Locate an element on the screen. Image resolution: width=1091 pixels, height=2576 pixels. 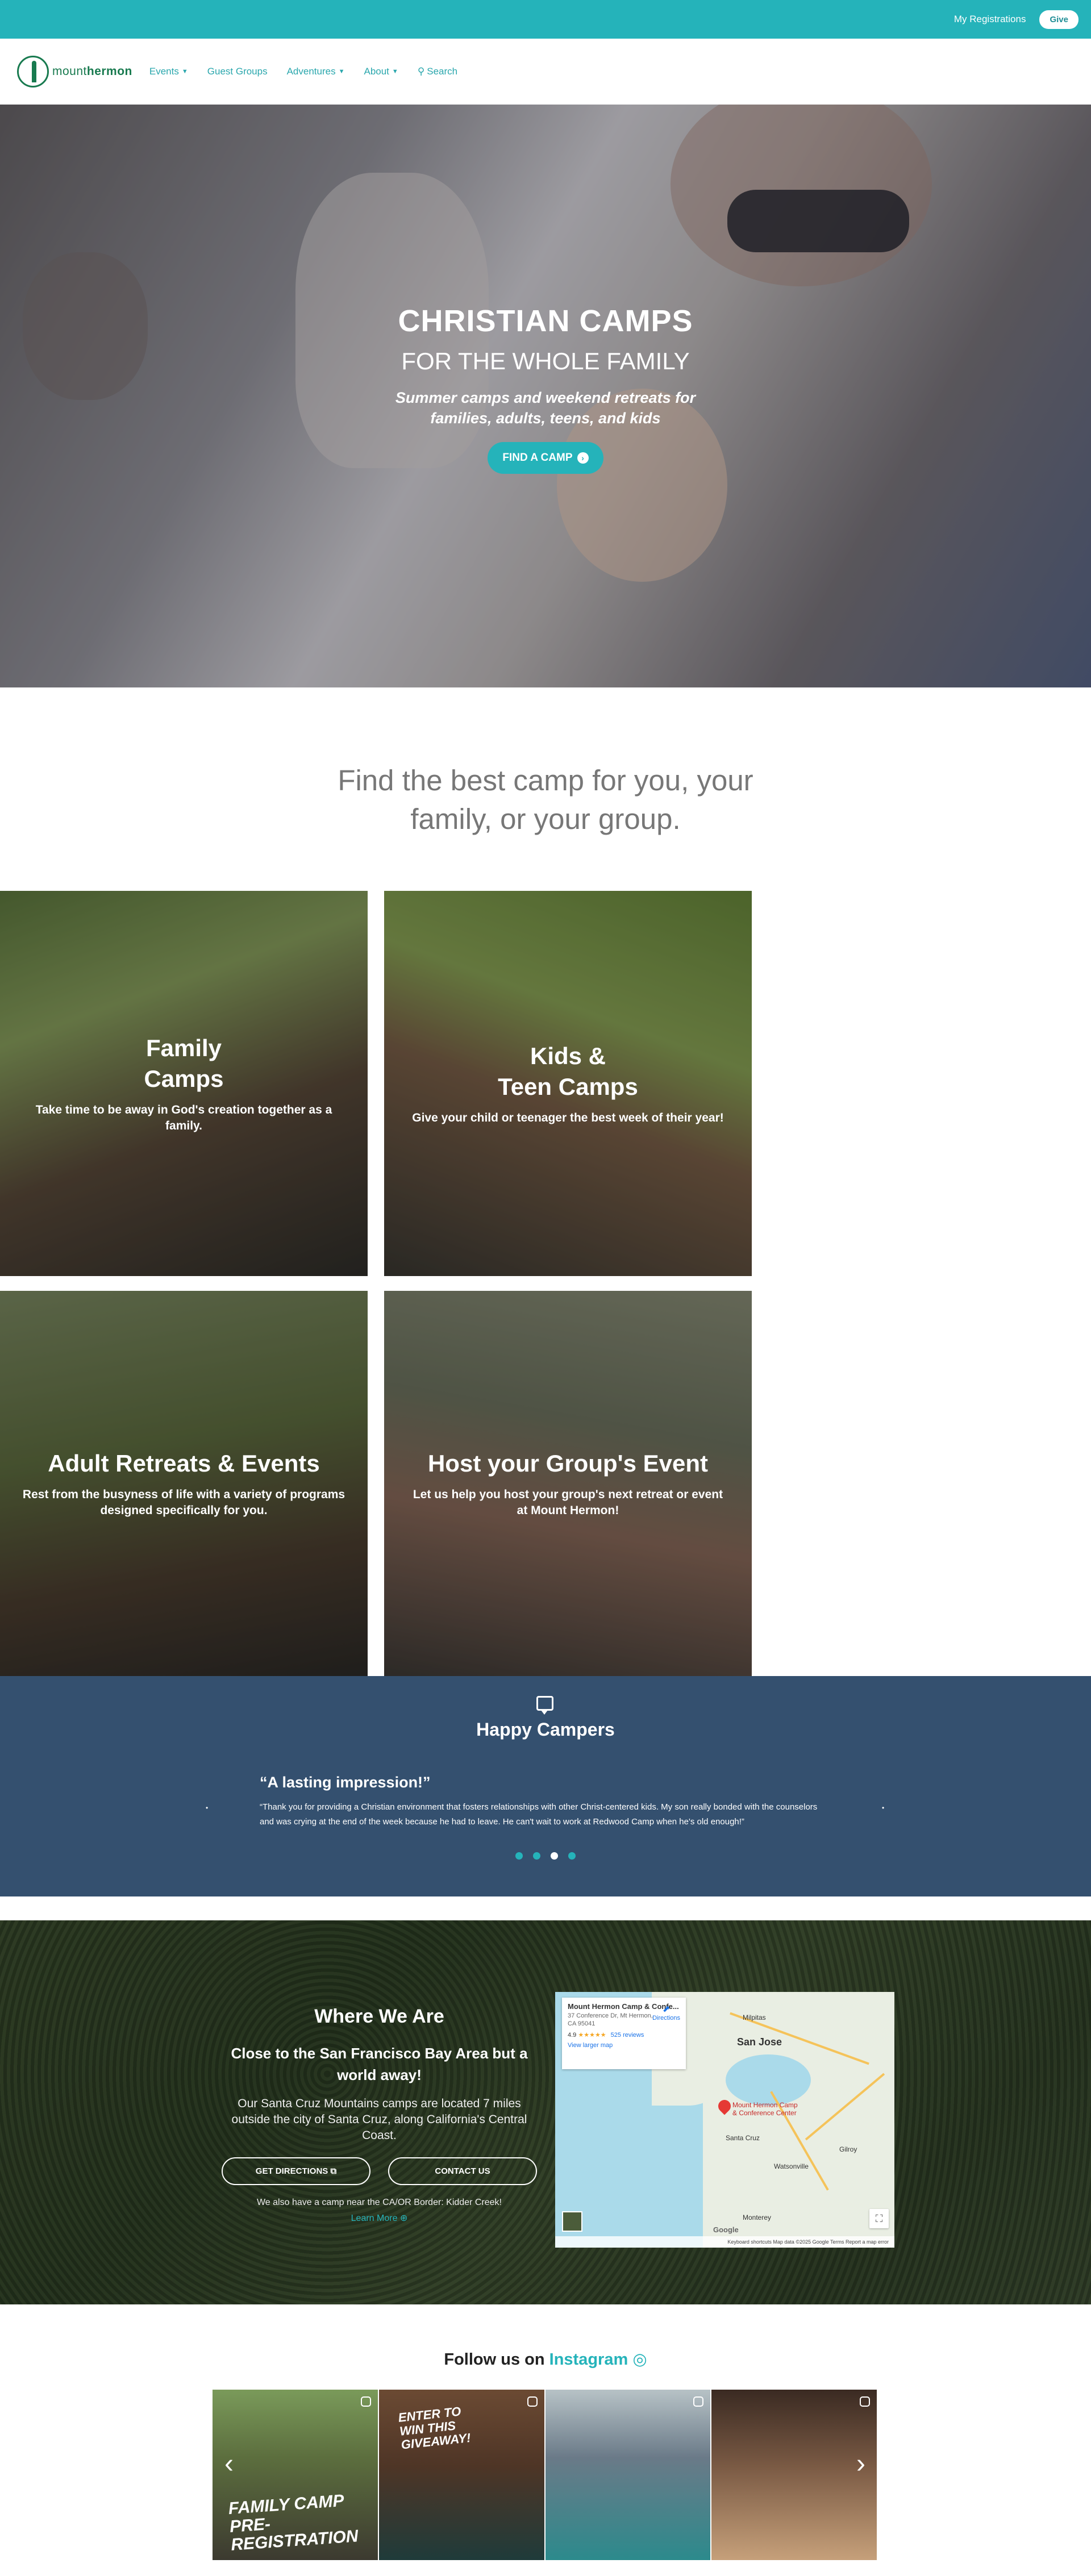
fullscreen-icon: ⛶ is located at coordinates (879, 2218).